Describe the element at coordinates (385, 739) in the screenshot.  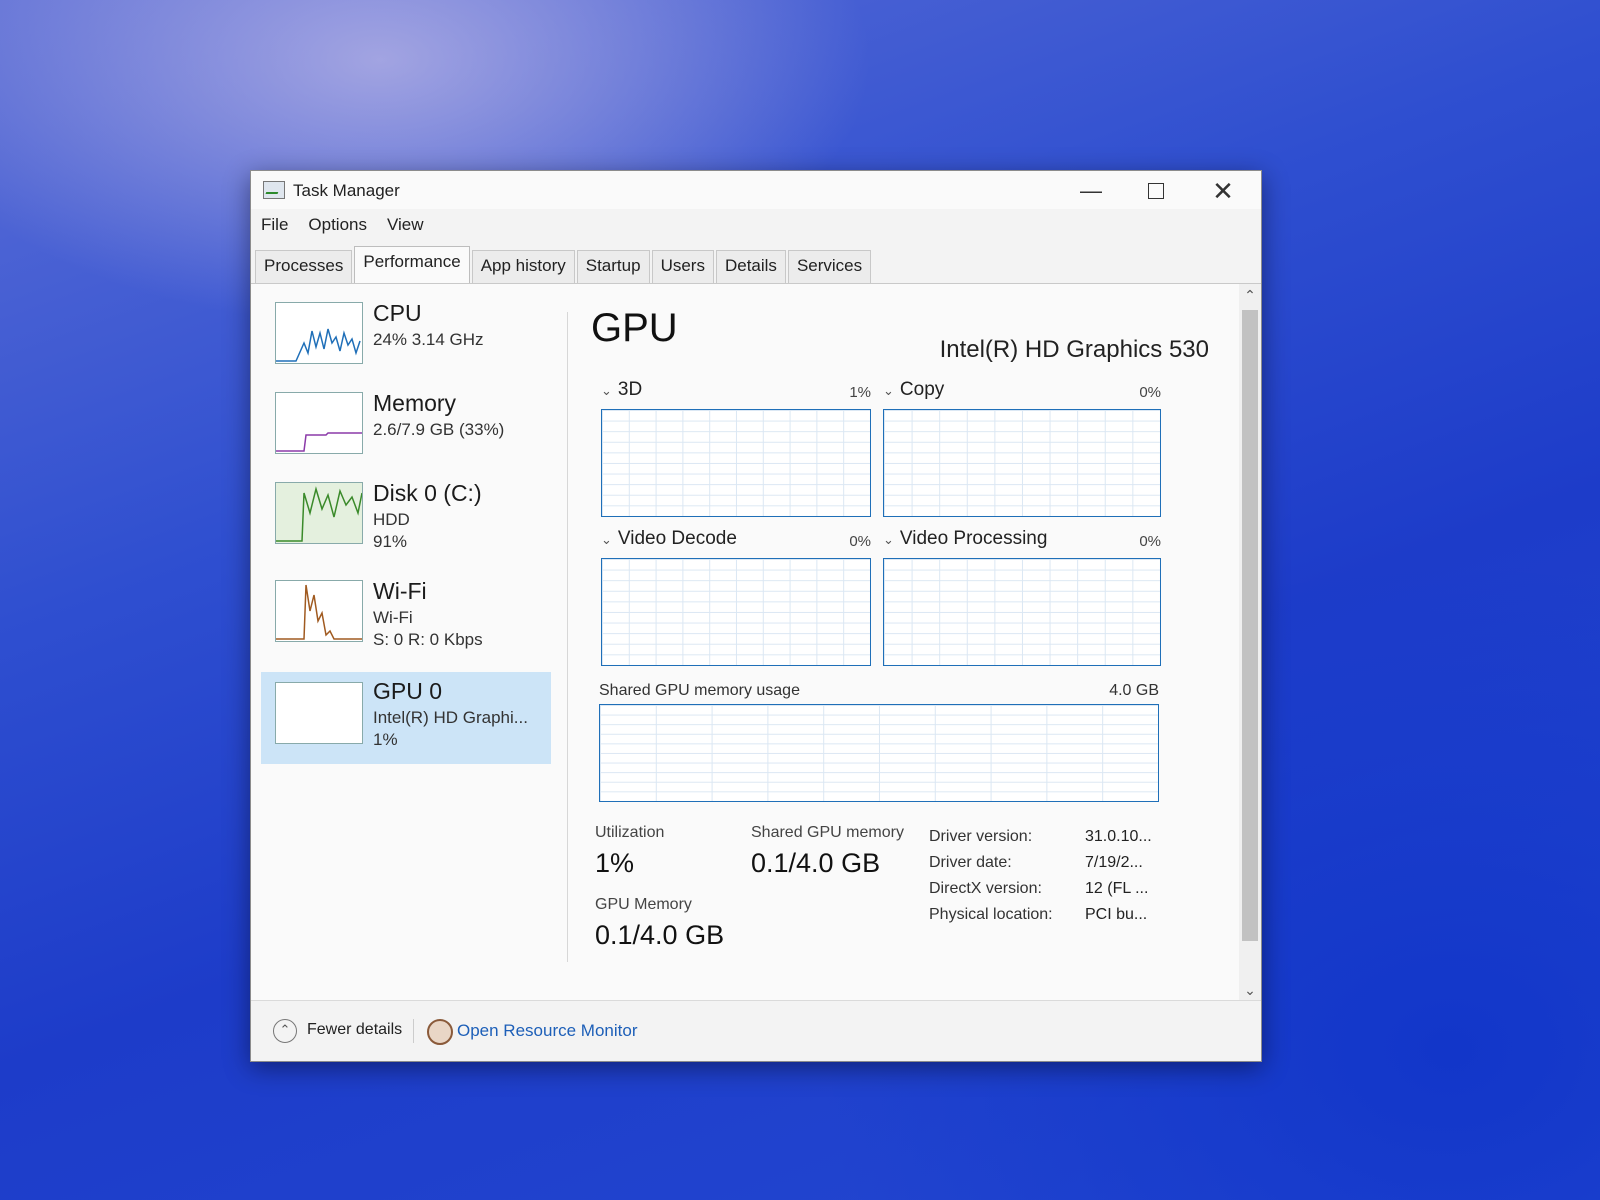
I see `sidebar-item-detail2: 1%` at that location.